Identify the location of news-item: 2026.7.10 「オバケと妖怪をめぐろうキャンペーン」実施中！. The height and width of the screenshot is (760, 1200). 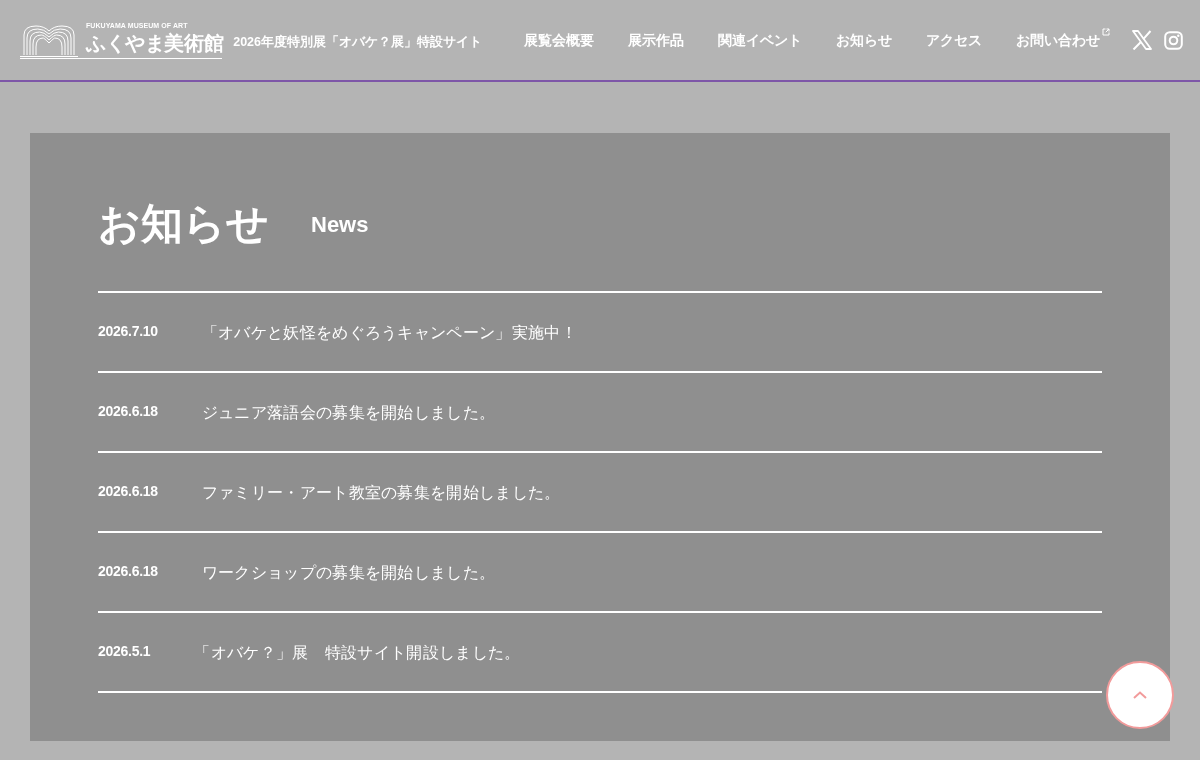
(600, 333).